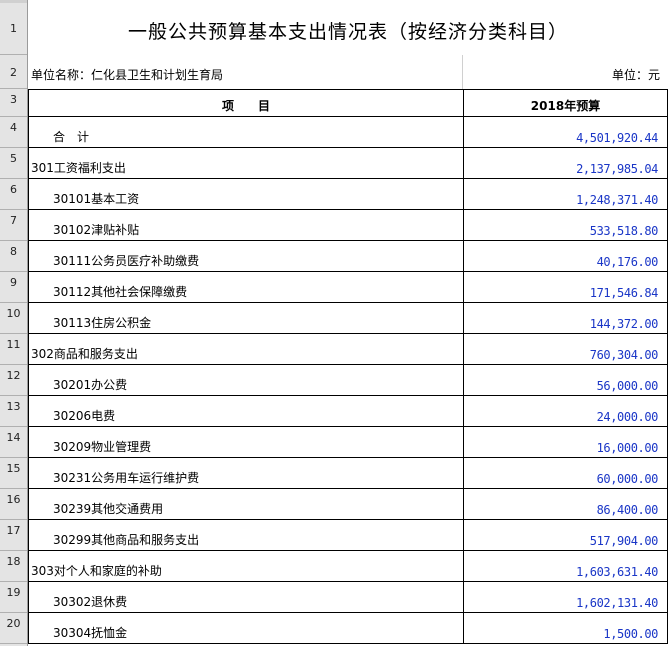 Image resolution: width=672 pixels, height=646 pixels. I want to click on unit-name-cell: 单位名称：仁化县卫生和计划生育局, so click(127, 74).